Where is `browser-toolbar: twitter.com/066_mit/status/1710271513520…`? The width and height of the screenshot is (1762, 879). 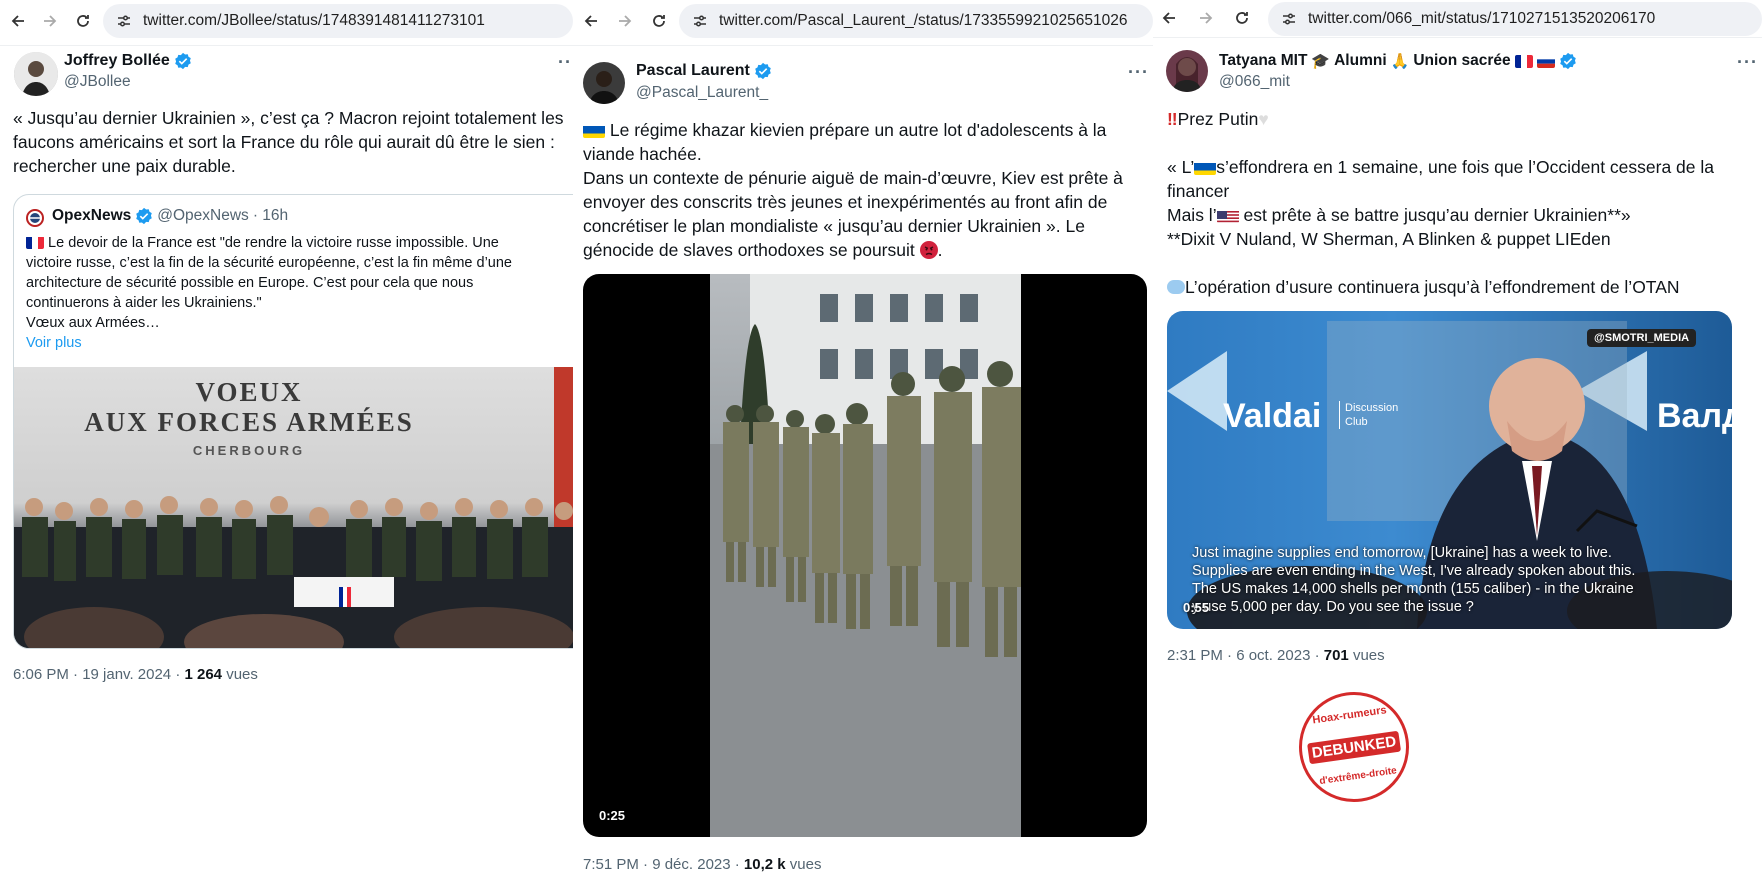 browser-toolbar: twitter.com/066_mit/status/1710271513520… is located at coordinates (1457, 19).